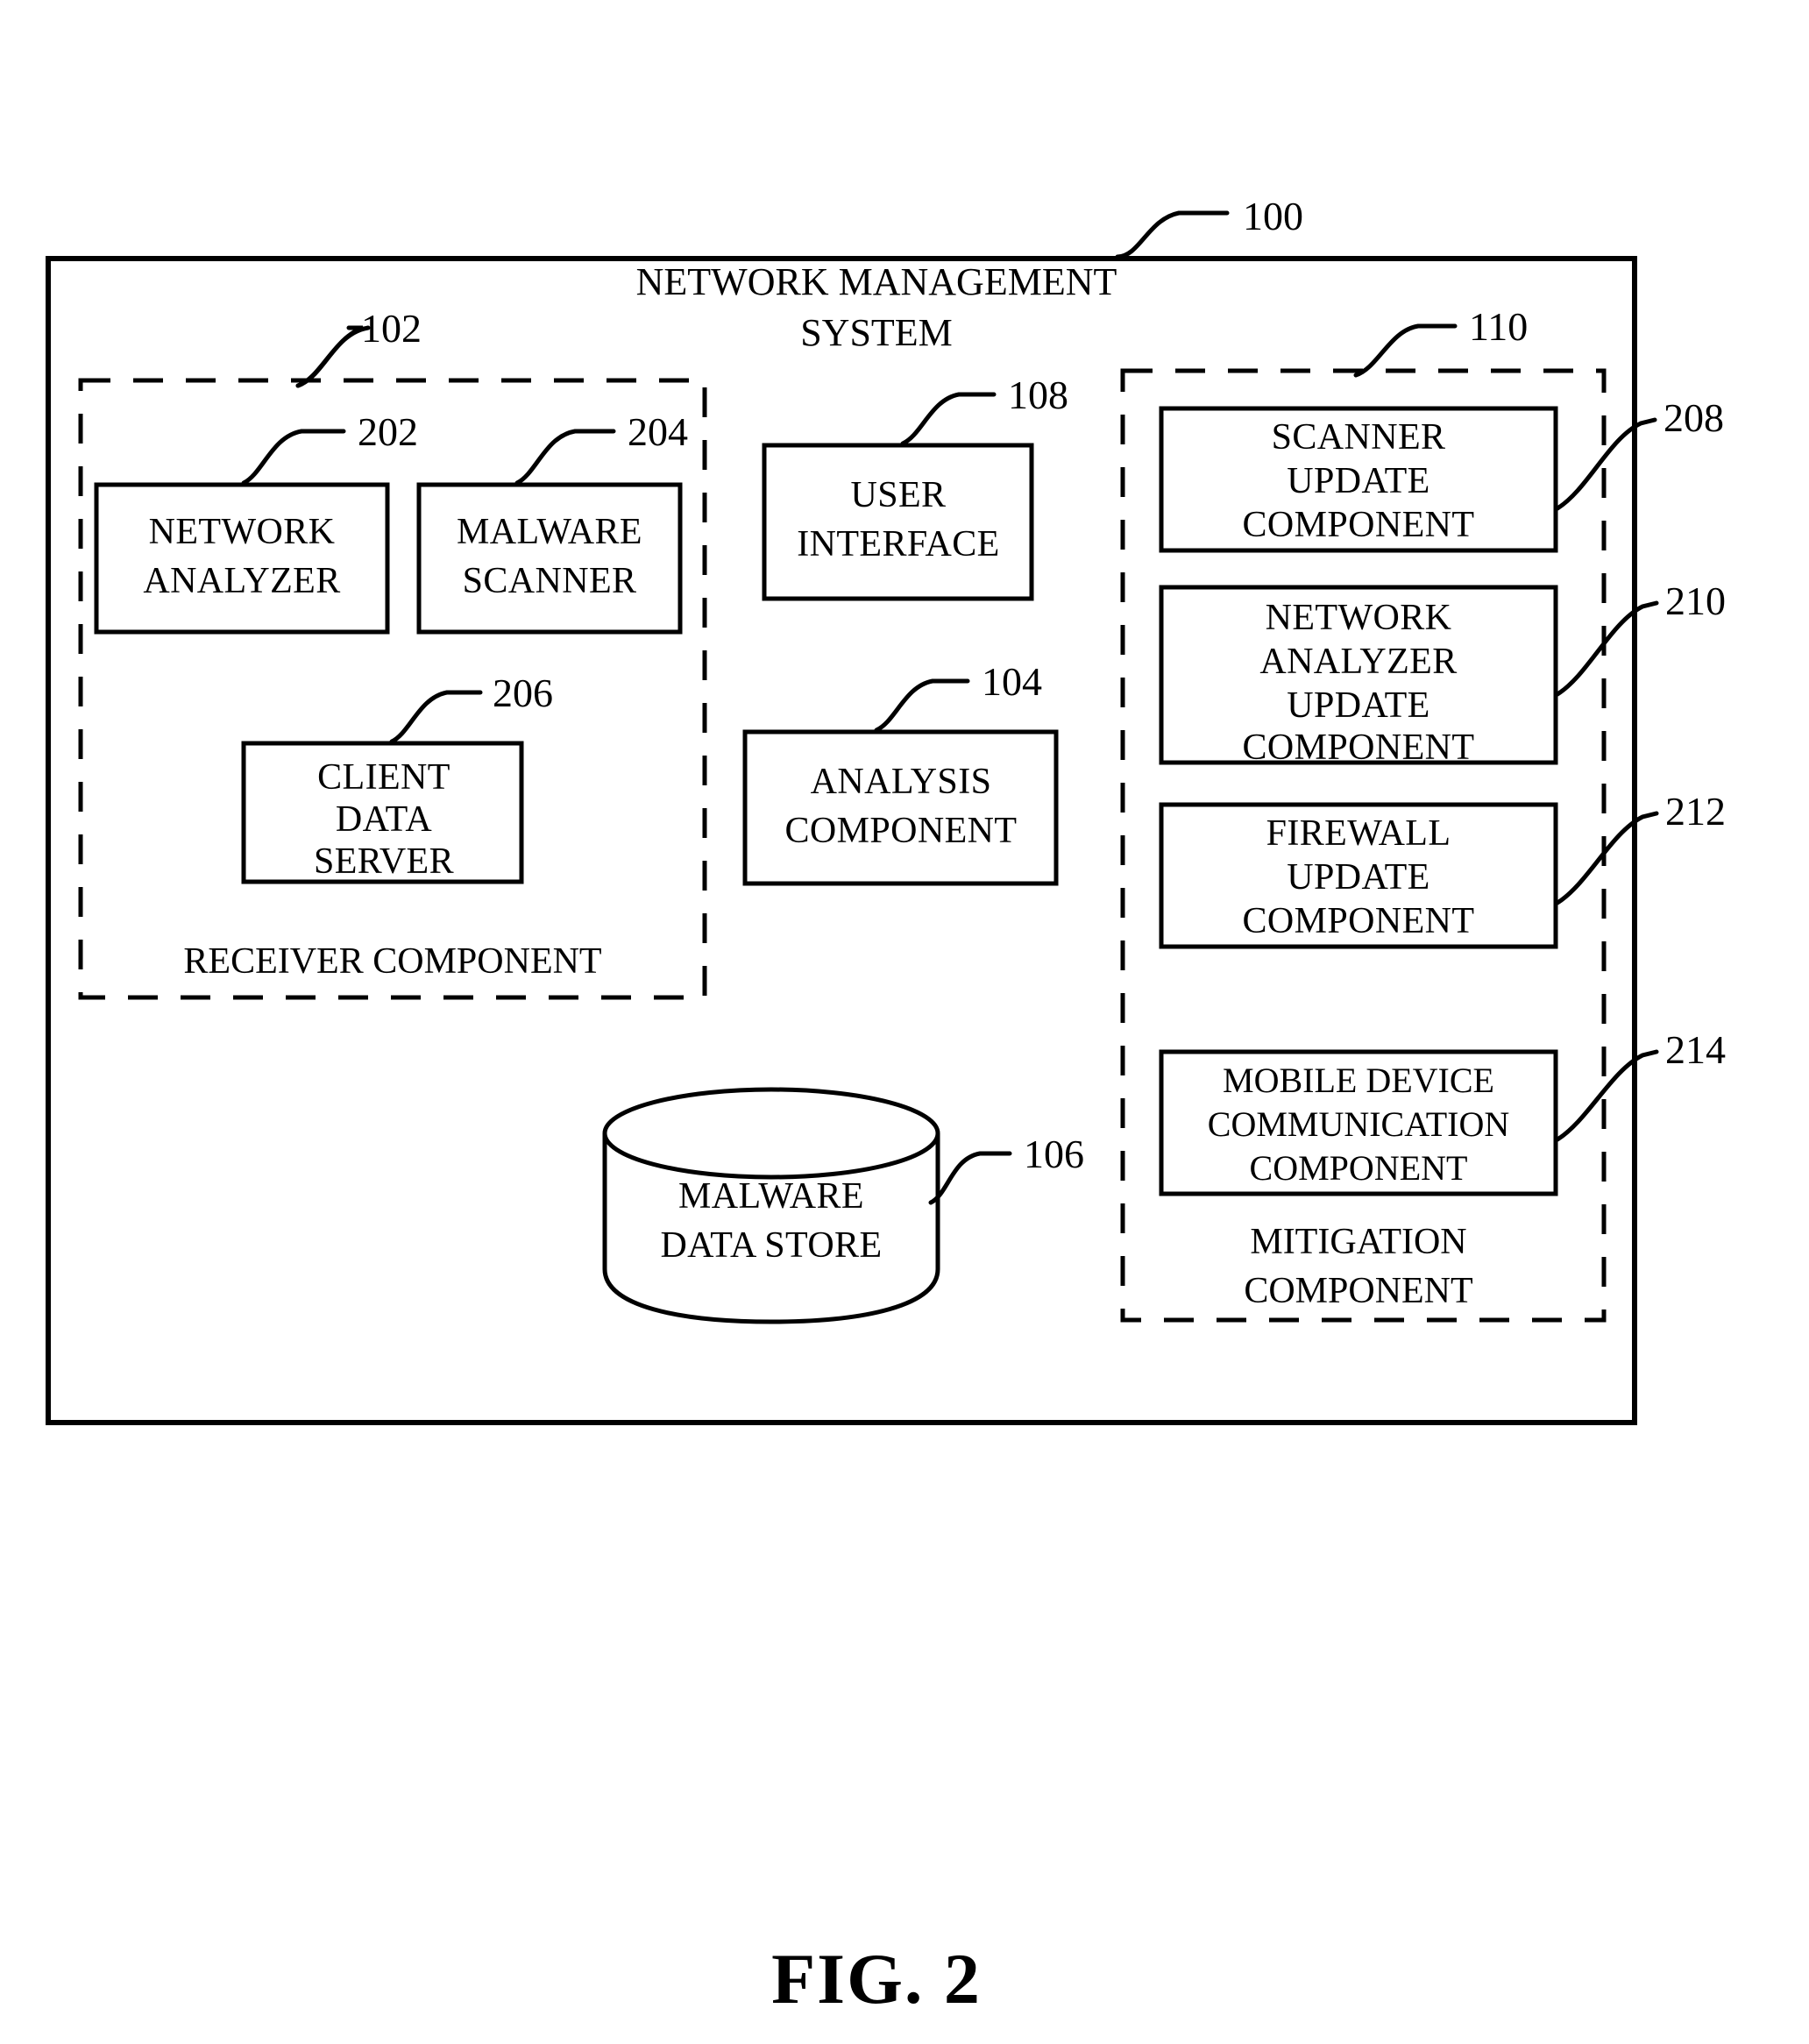 The height and width of the screenshot is (2044, 1809). I want to click on network-analyzer-label-line2: ANALYZER, so click(241, 581).